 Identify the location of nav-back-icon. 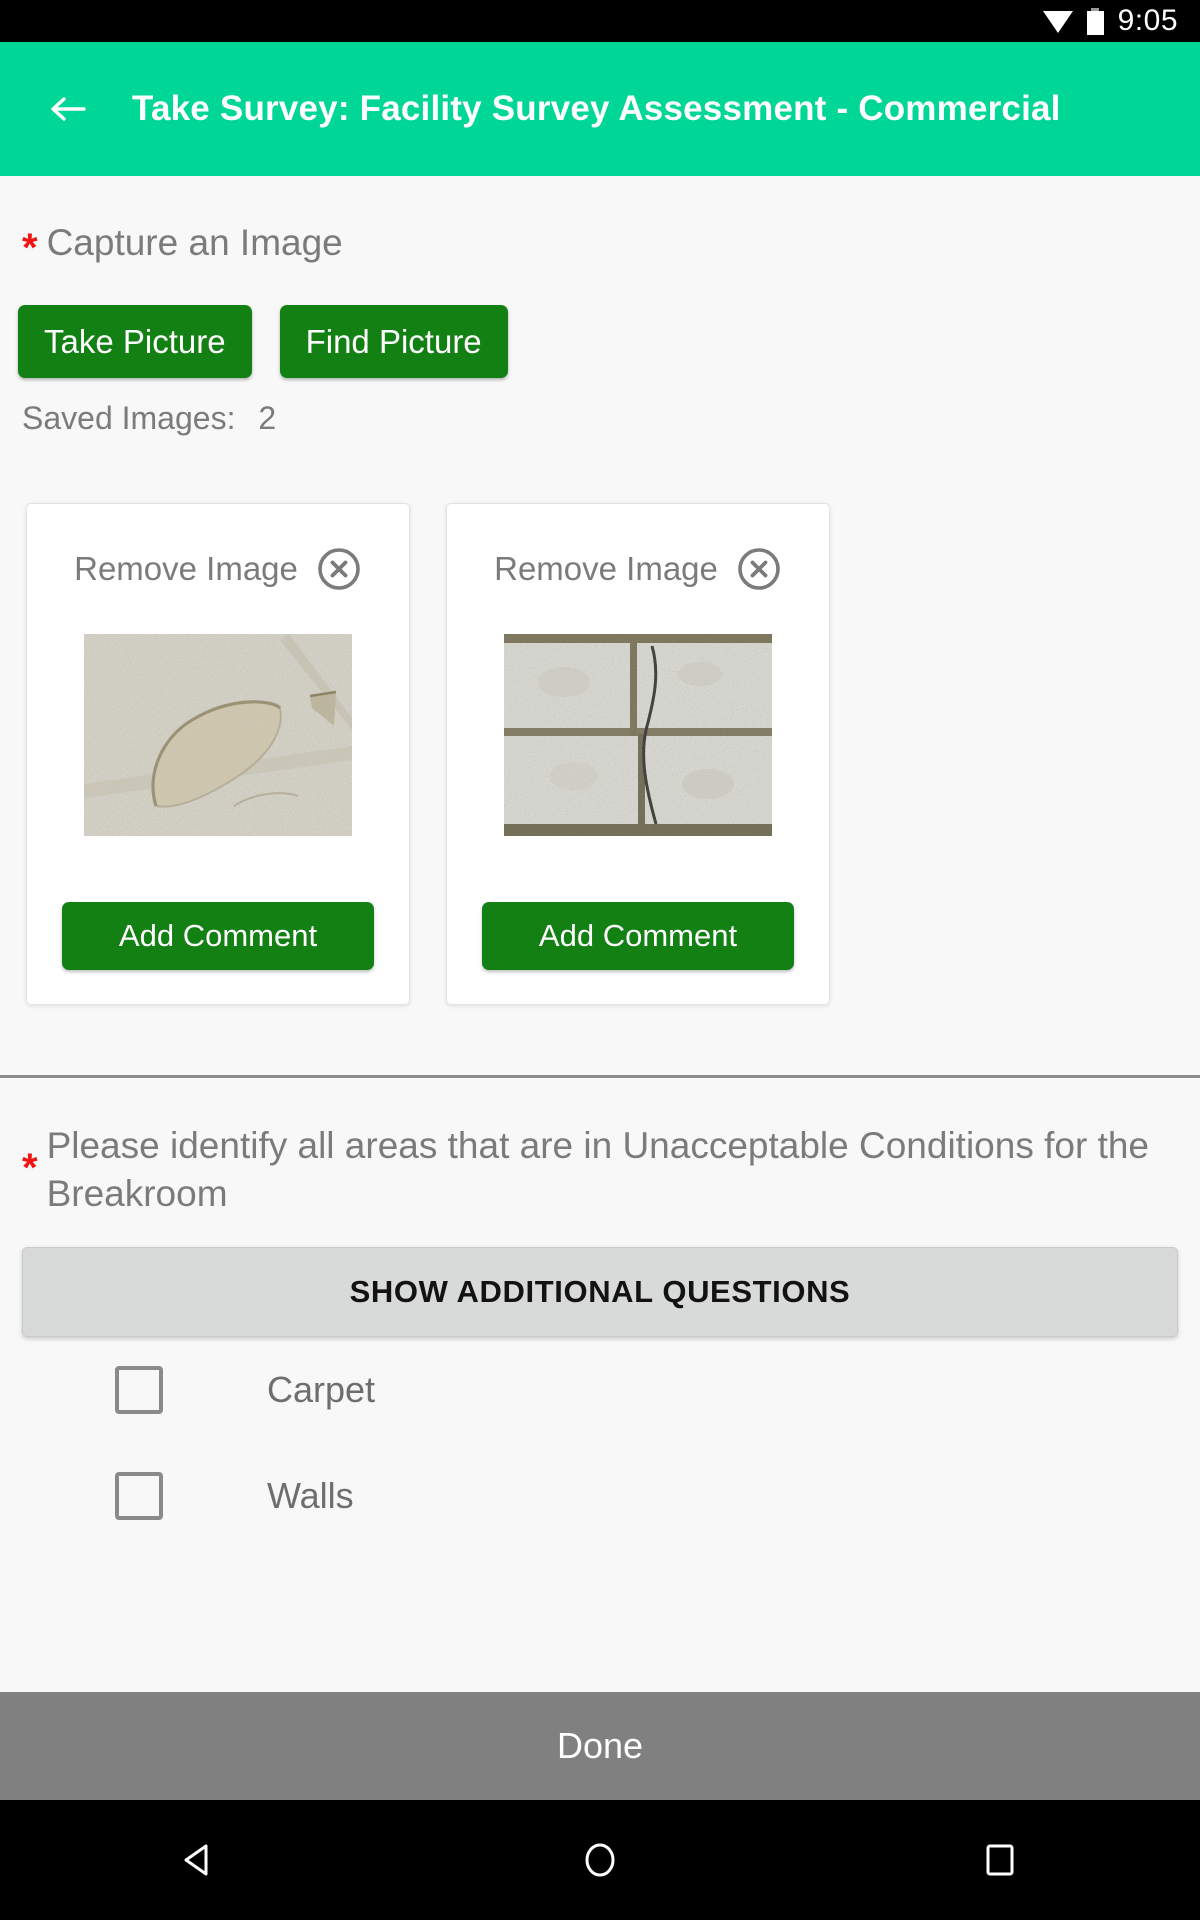
(200, 1860).